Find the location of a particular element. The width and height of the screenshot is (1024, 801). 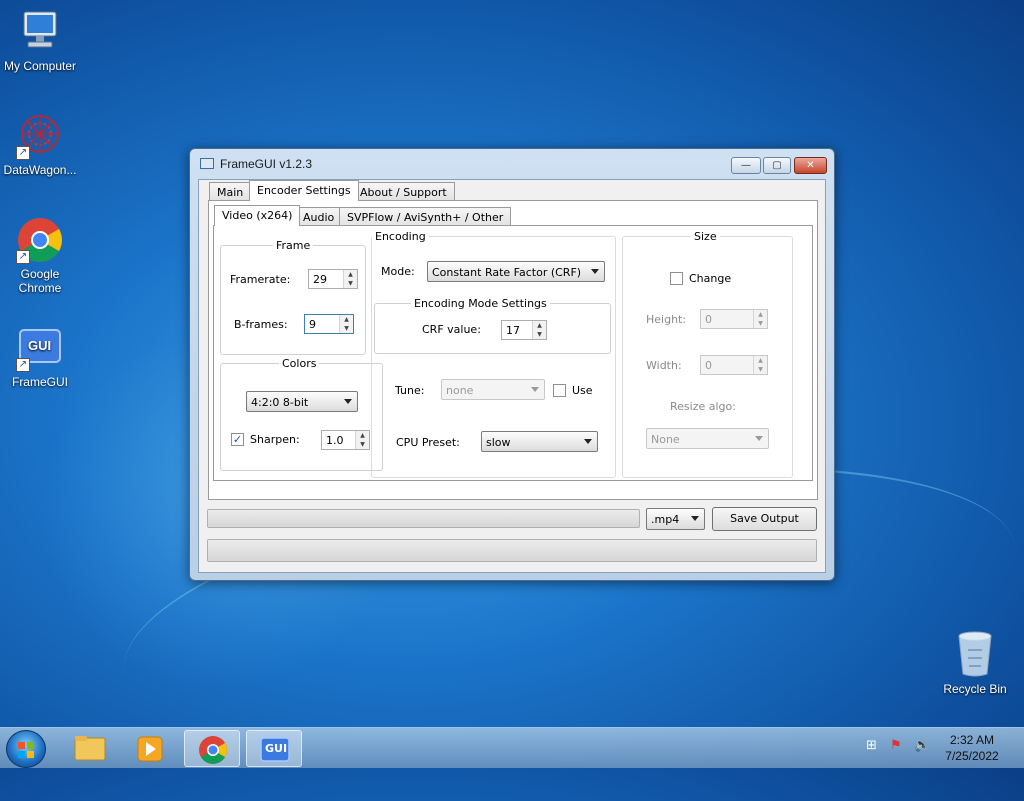

taskbar-chrome-button is located at coordinates (212, 748).